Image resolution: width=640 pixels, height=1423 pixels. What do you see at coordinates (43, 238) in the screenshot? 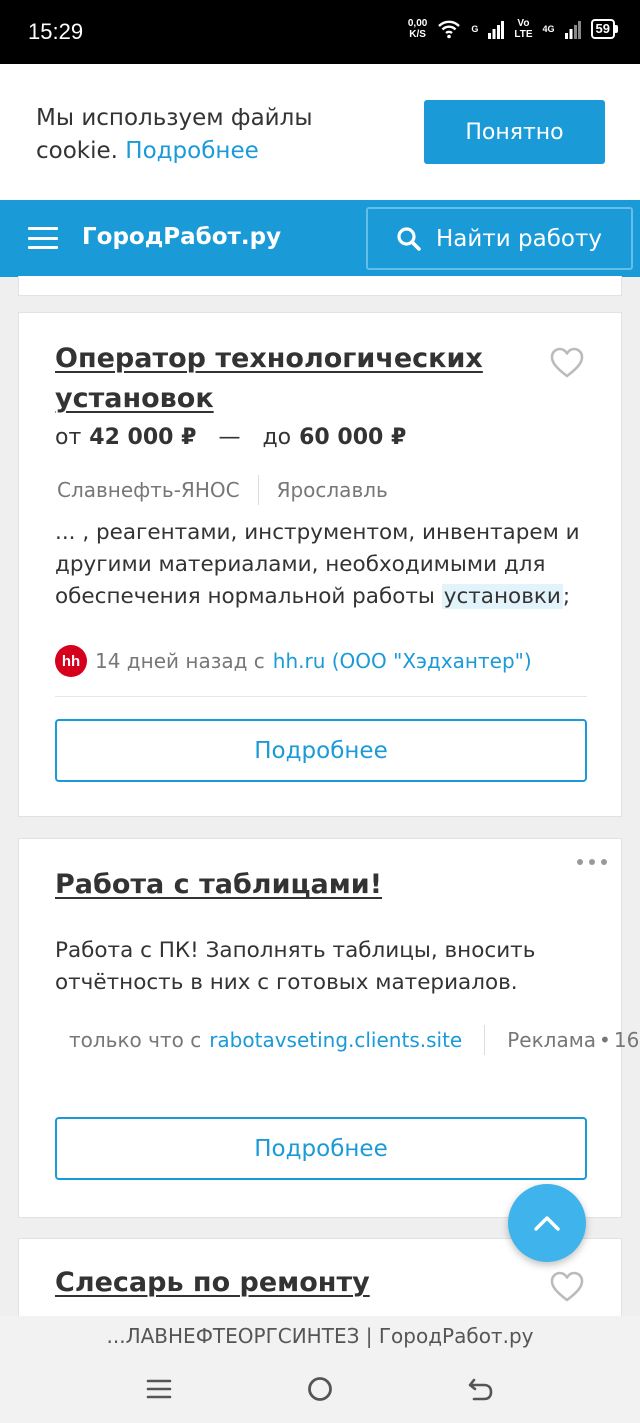
I see `hamburger-menu-icon` at bounding box center [43, 238].